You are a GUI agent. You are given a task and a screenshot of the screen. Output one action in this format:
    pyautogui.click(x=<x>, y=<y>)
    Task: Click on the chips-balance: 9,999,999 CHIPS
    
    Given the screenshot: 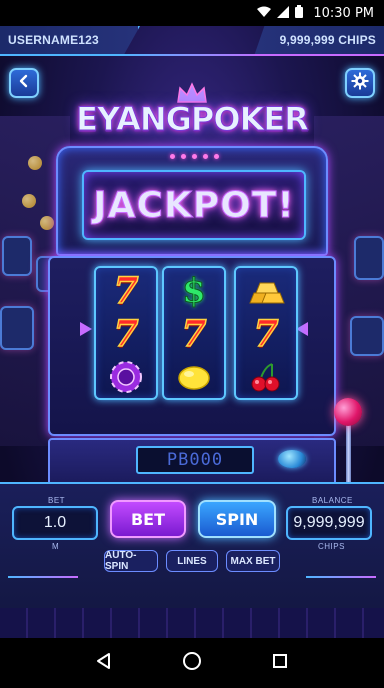 What is the action you would take?
    pyautogui.click(x=327, y=40)
    